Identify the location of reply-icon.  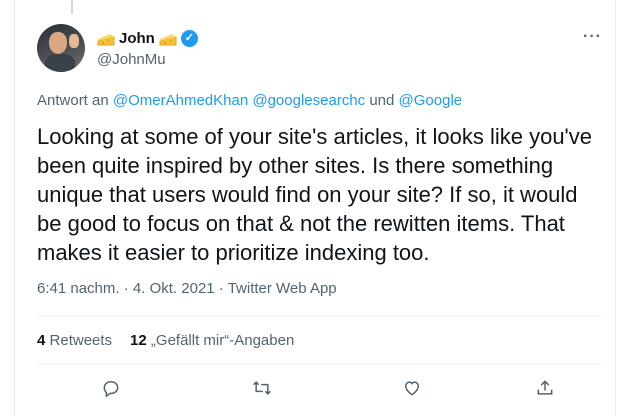
(111, 390).